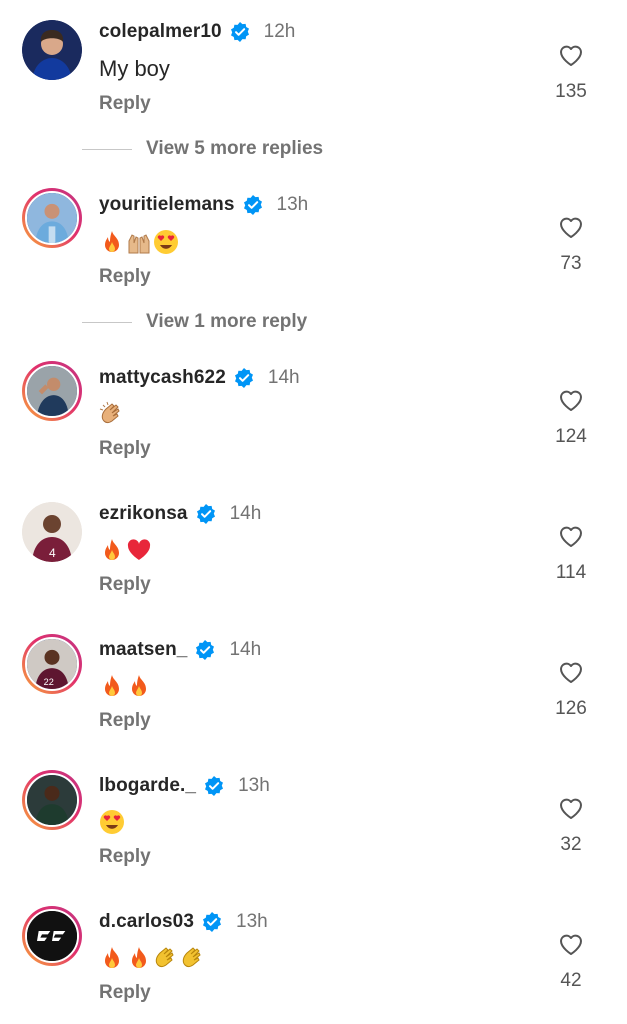  I want to click on username: d.carlos03, so click(146, 922).